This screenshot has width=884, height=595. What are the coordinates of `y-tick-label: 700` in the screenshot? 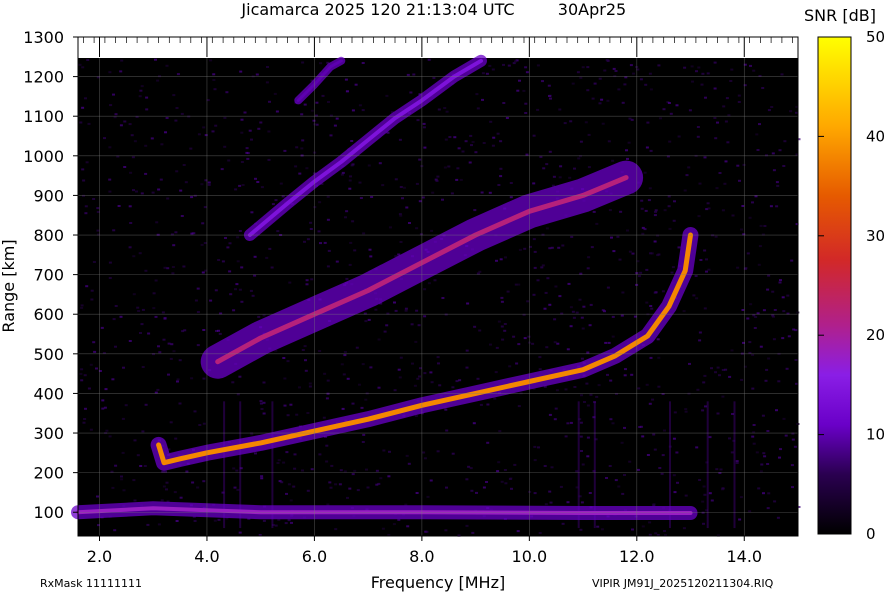 It's located at (48, 275).